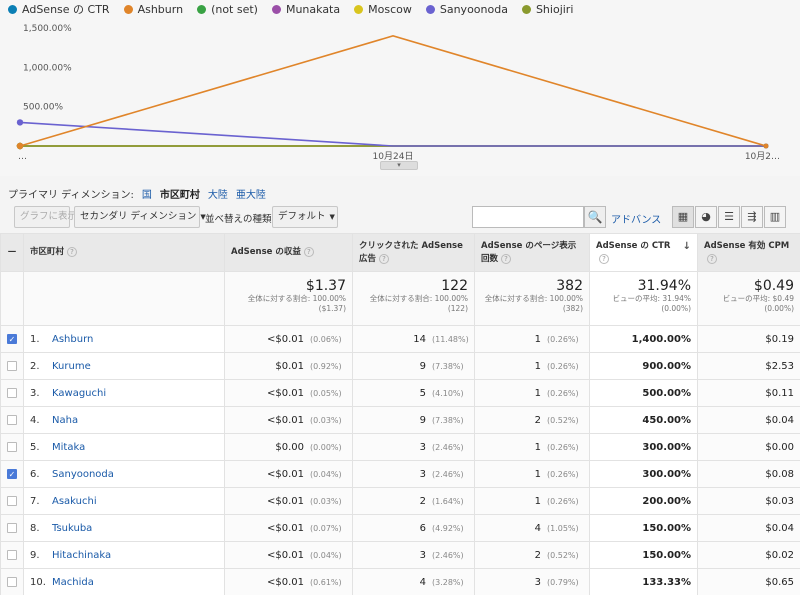  Describe the element at coordinates (180, 193) in the screenshot. I see `primary-dimension-option: 市区町村` at that location.